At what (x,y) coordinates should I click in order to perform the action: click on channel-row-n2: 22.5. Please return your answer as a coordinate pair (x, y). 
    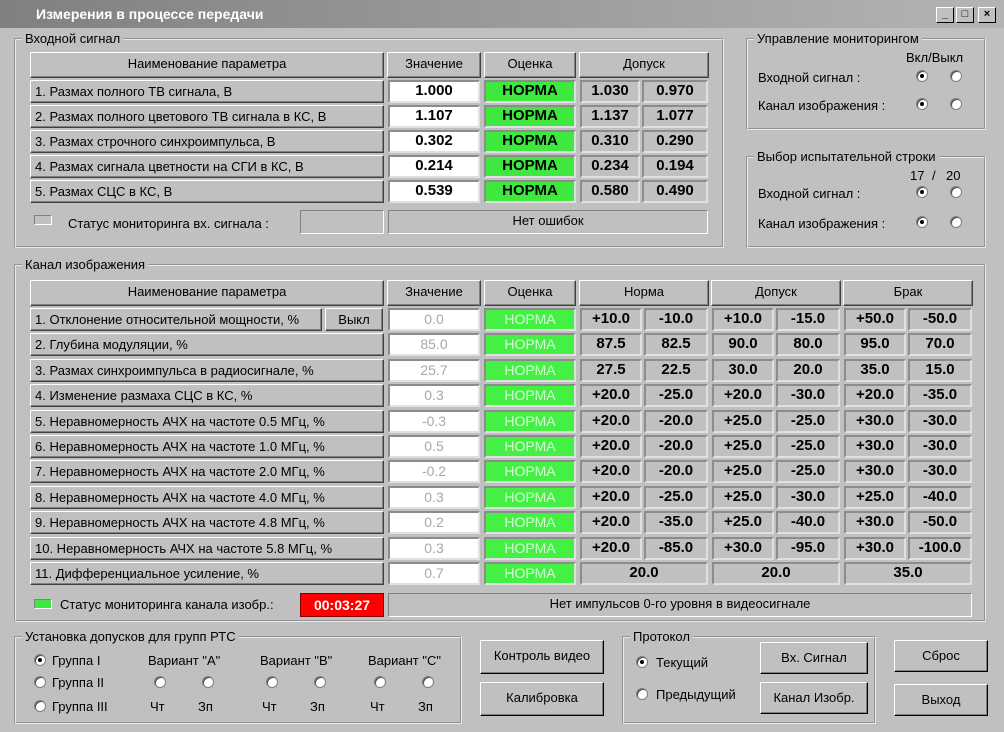
    Looking at the image, I should click on (676, 370).